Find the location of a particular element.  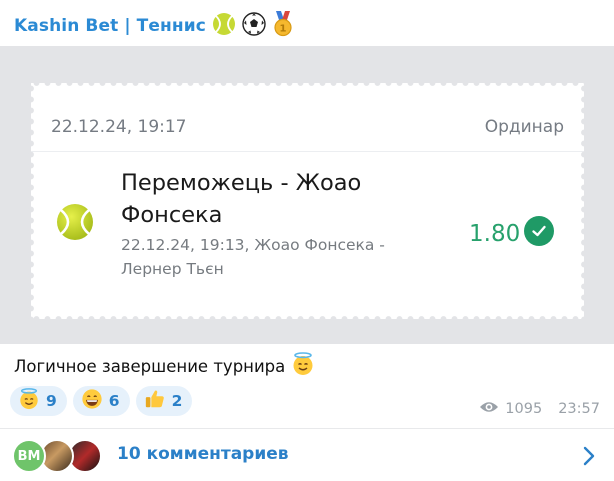

svg-text: 1 is located at coordinates (282, 29).